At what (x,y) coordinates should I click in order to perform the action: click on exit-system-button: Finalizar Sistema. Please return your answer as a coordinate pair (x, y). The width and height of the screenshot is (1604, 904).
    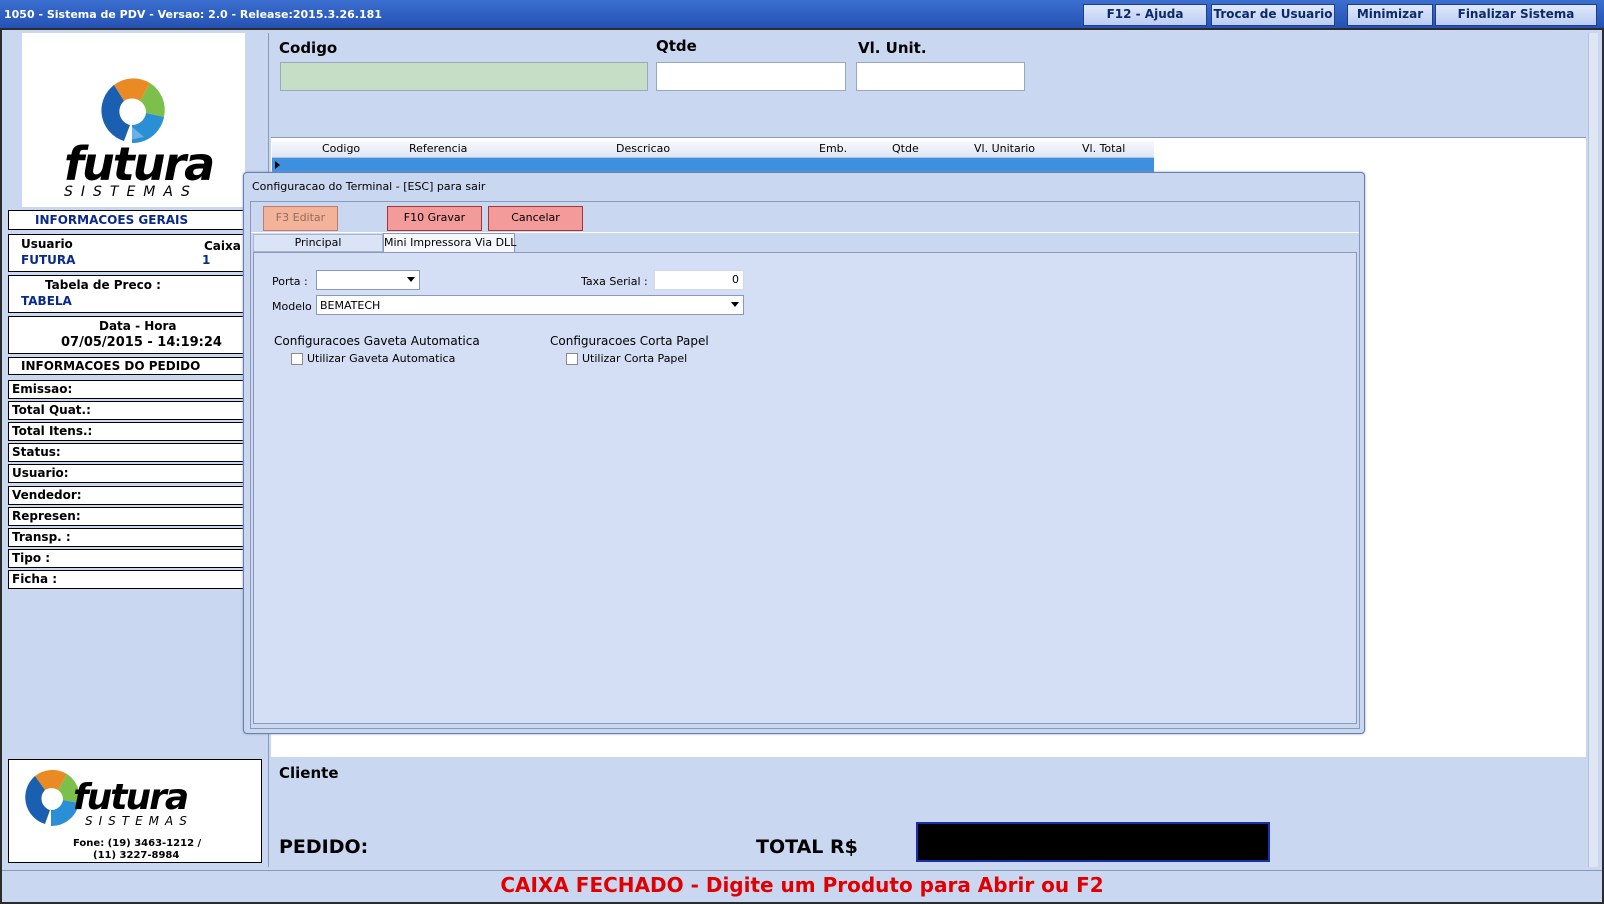
    Looking at the image, I should click on (1516, 15).